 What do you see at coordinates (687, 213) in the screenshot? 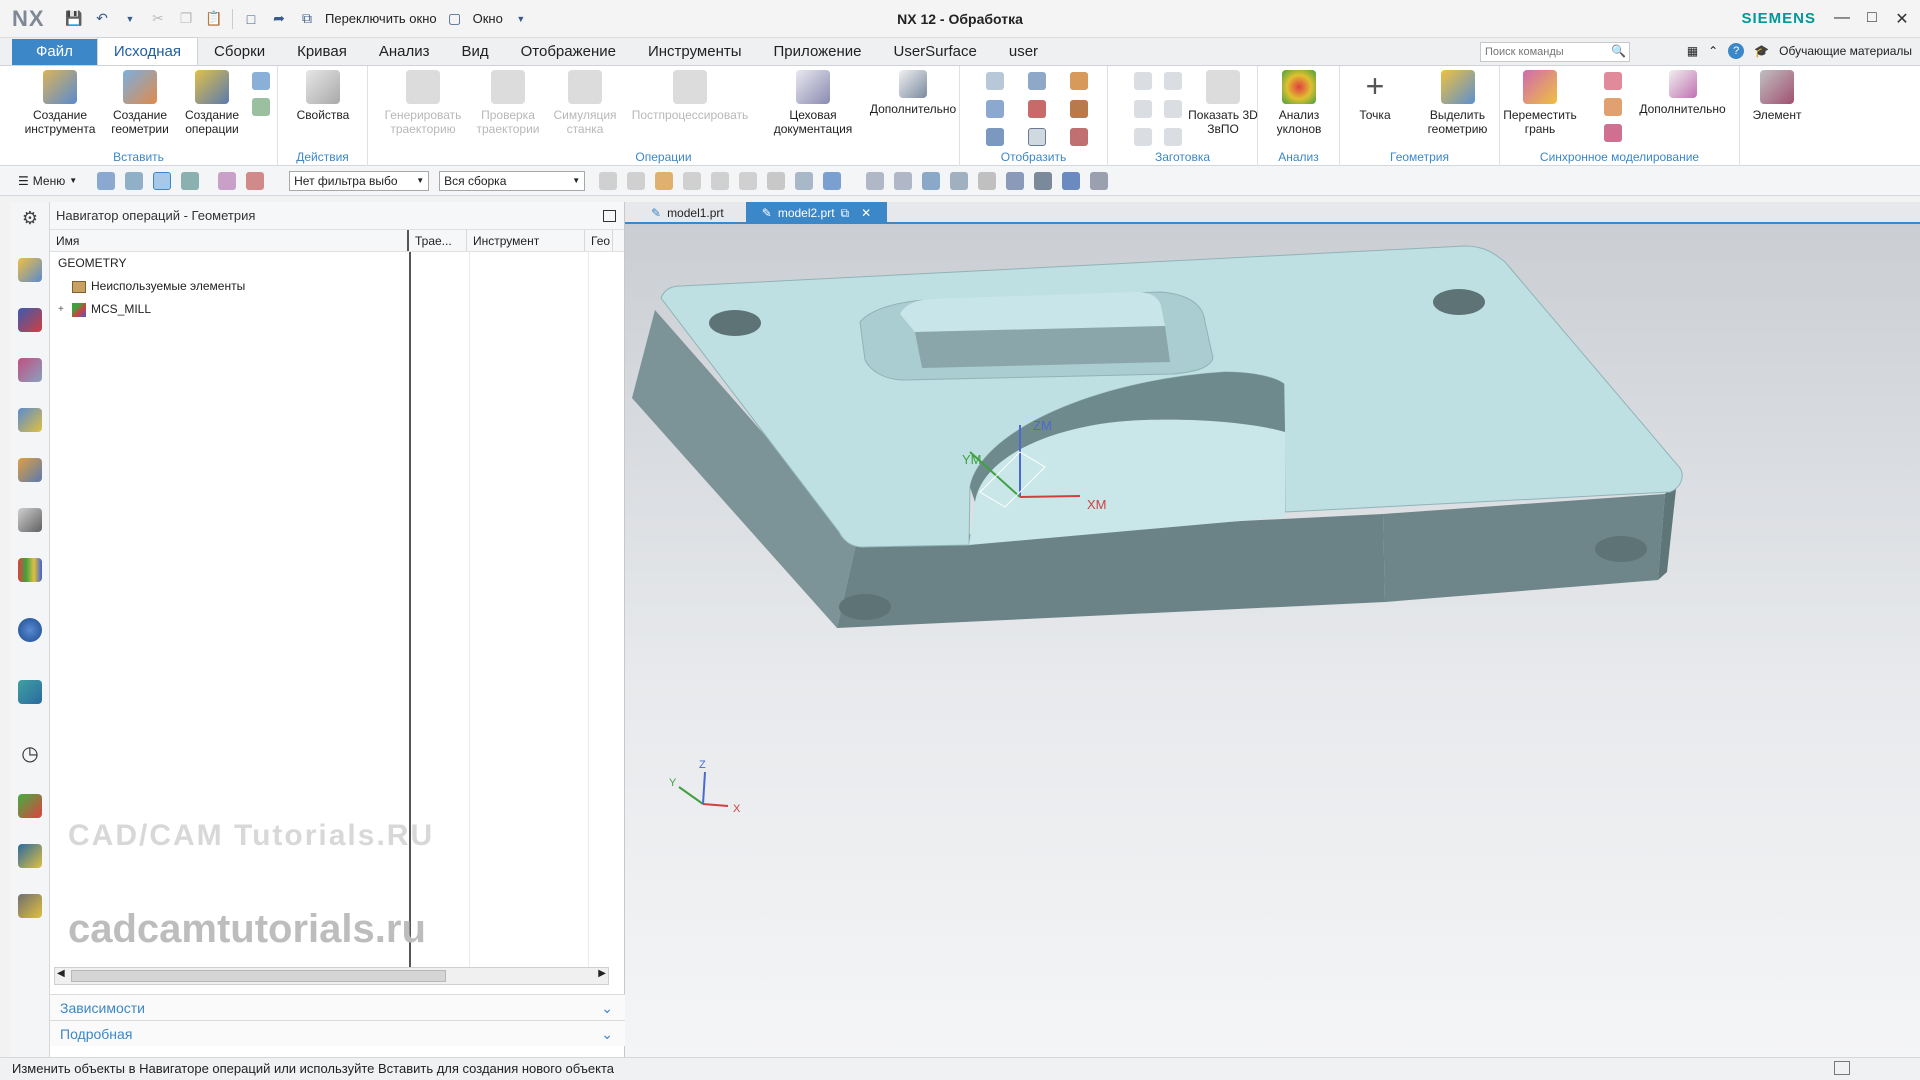
I see `tab-model1: ✎ model1.prt` at bounding box center [687, 213].